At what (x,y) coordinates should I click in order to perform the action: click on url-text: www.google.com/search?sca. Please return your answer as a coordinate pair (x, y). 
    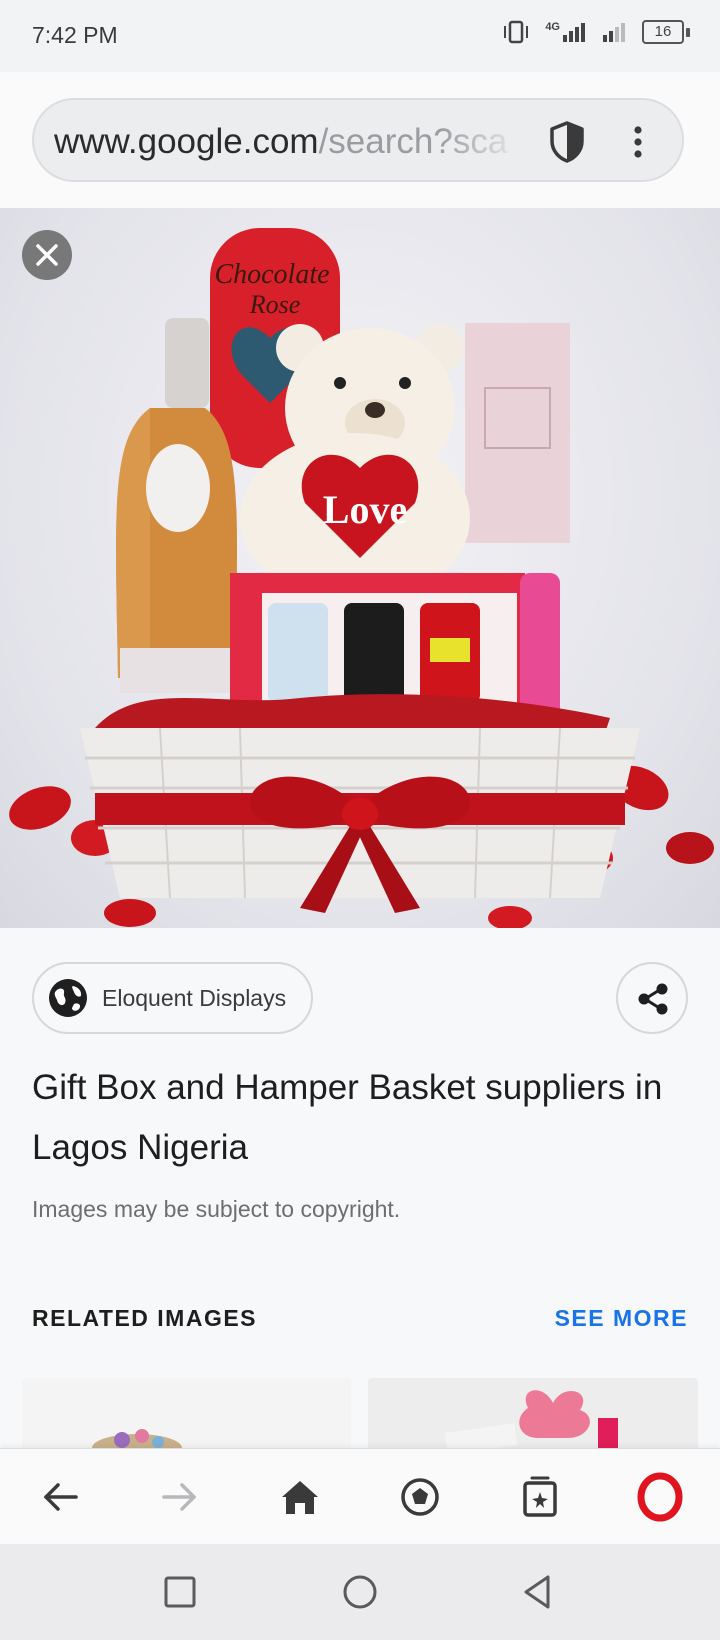
    Looking at the image, I should click on (289, 142).